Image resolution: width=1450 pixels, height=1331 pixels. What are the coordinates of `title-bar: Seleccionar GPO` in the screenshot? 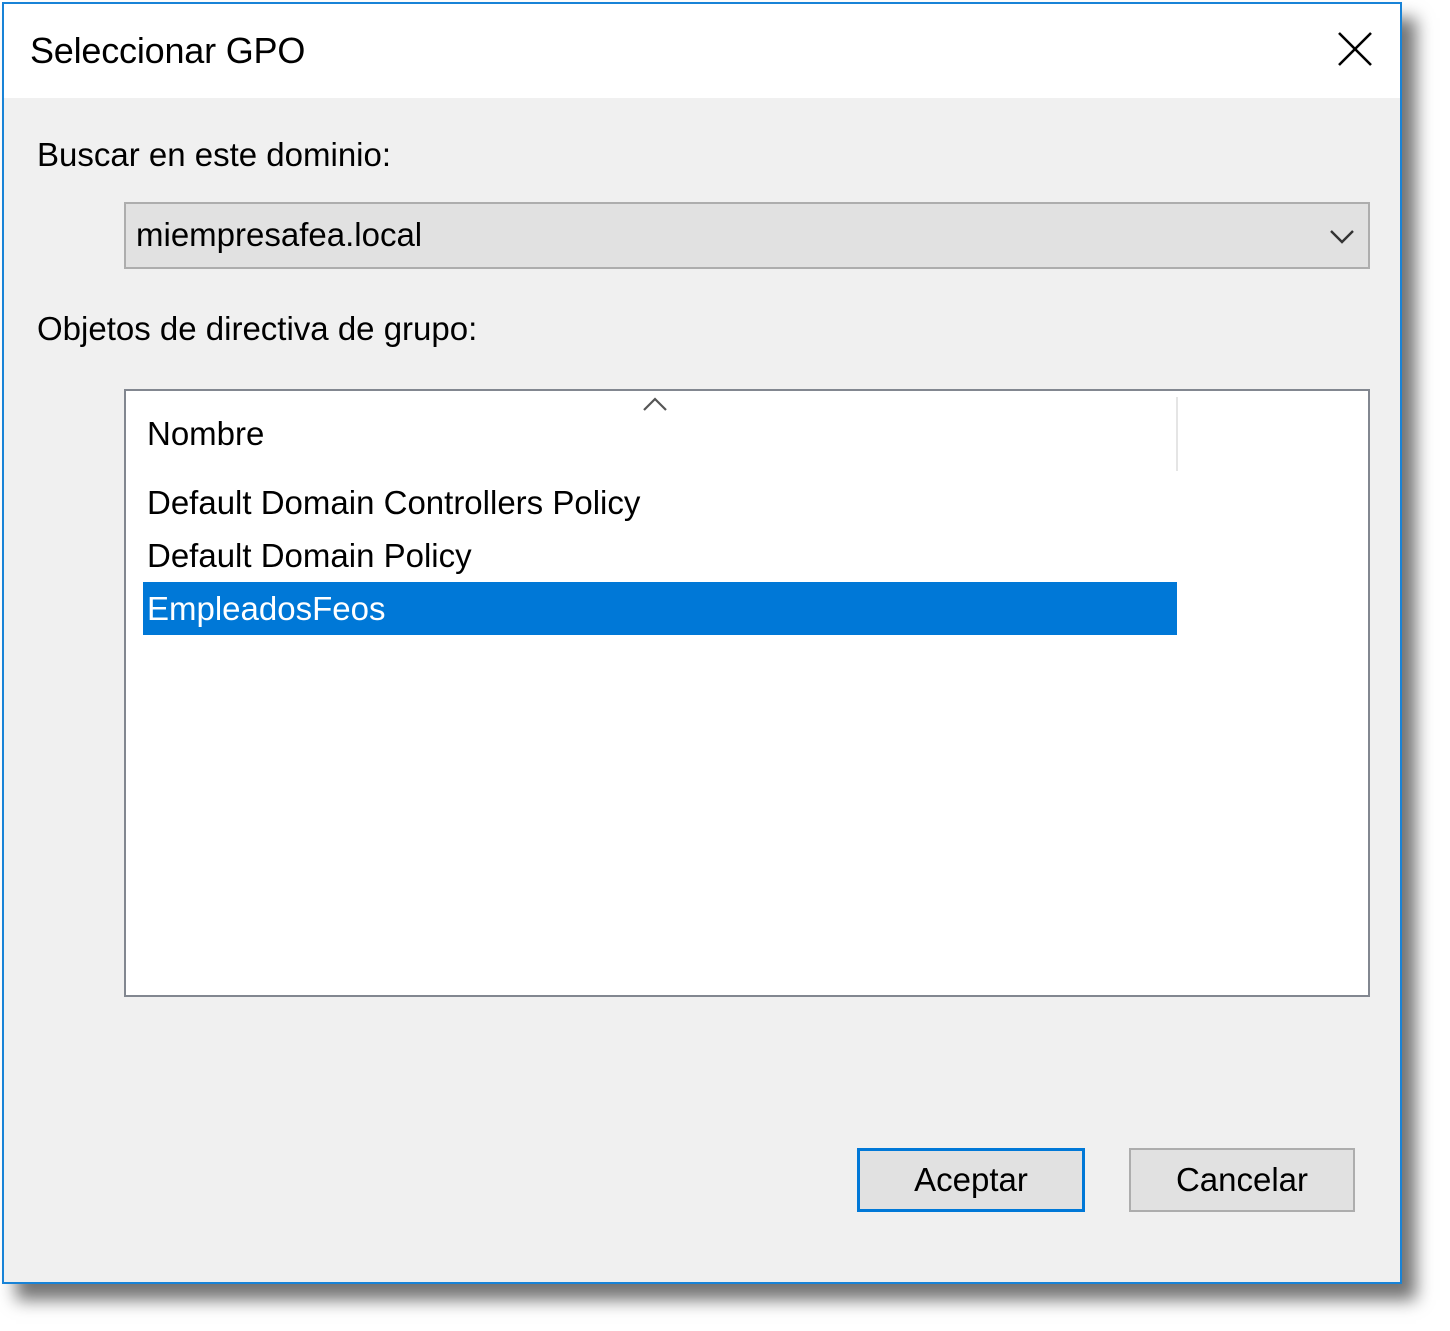 It's located at (702, 51).